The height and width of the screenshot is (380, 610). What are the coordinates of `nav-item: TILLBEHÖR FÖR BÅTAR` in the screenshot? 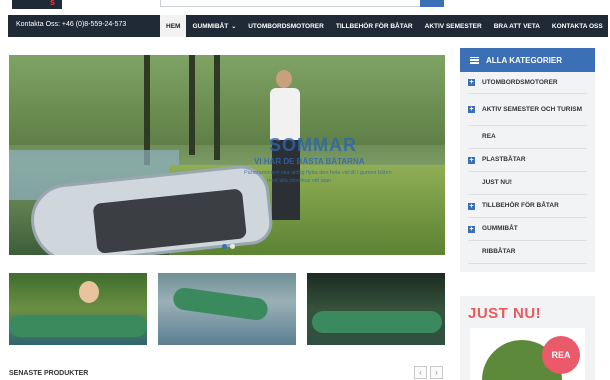 It's located at (374, 26).